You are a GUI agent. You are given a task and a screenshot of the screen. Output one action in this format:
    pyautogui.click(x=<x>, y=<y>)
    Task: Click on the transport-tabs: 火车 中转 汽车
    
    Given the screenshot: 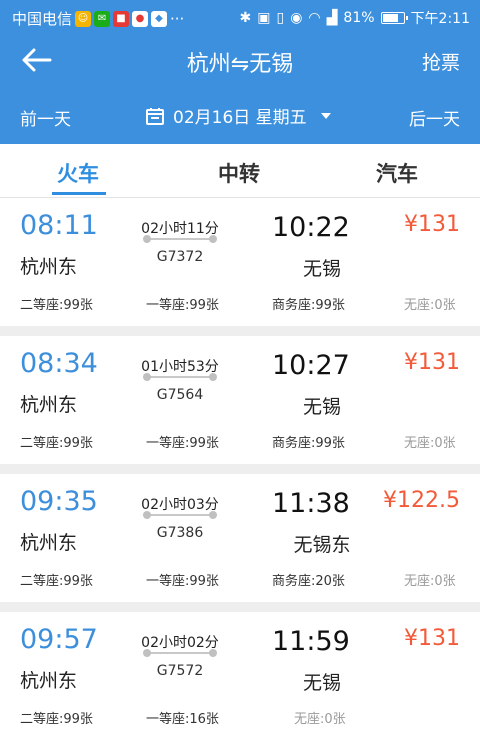 What is the action you would take?
    pyautogui.click(x=240, y=171)
    